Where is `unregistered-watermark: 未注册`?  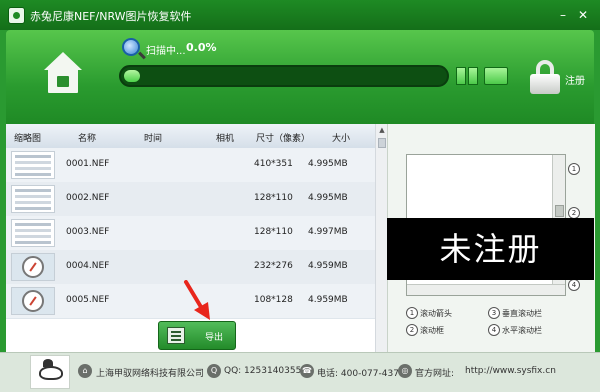
unregistered-watermark: 未注册 is located at coordinates (490, 249).